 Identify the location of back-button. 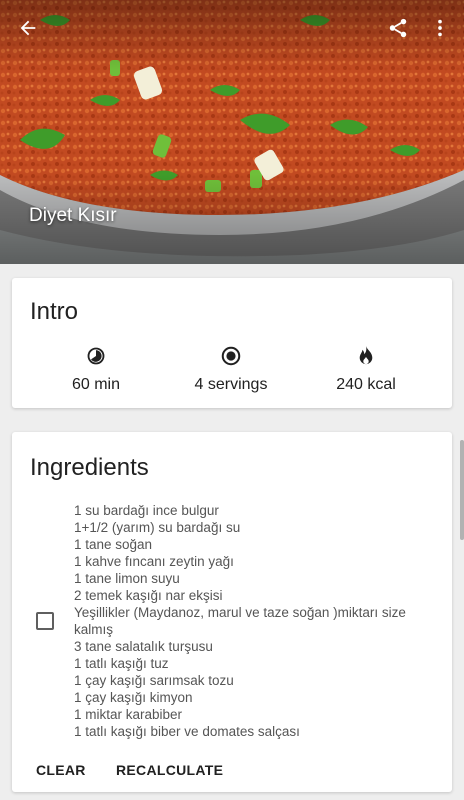
(28, 28).